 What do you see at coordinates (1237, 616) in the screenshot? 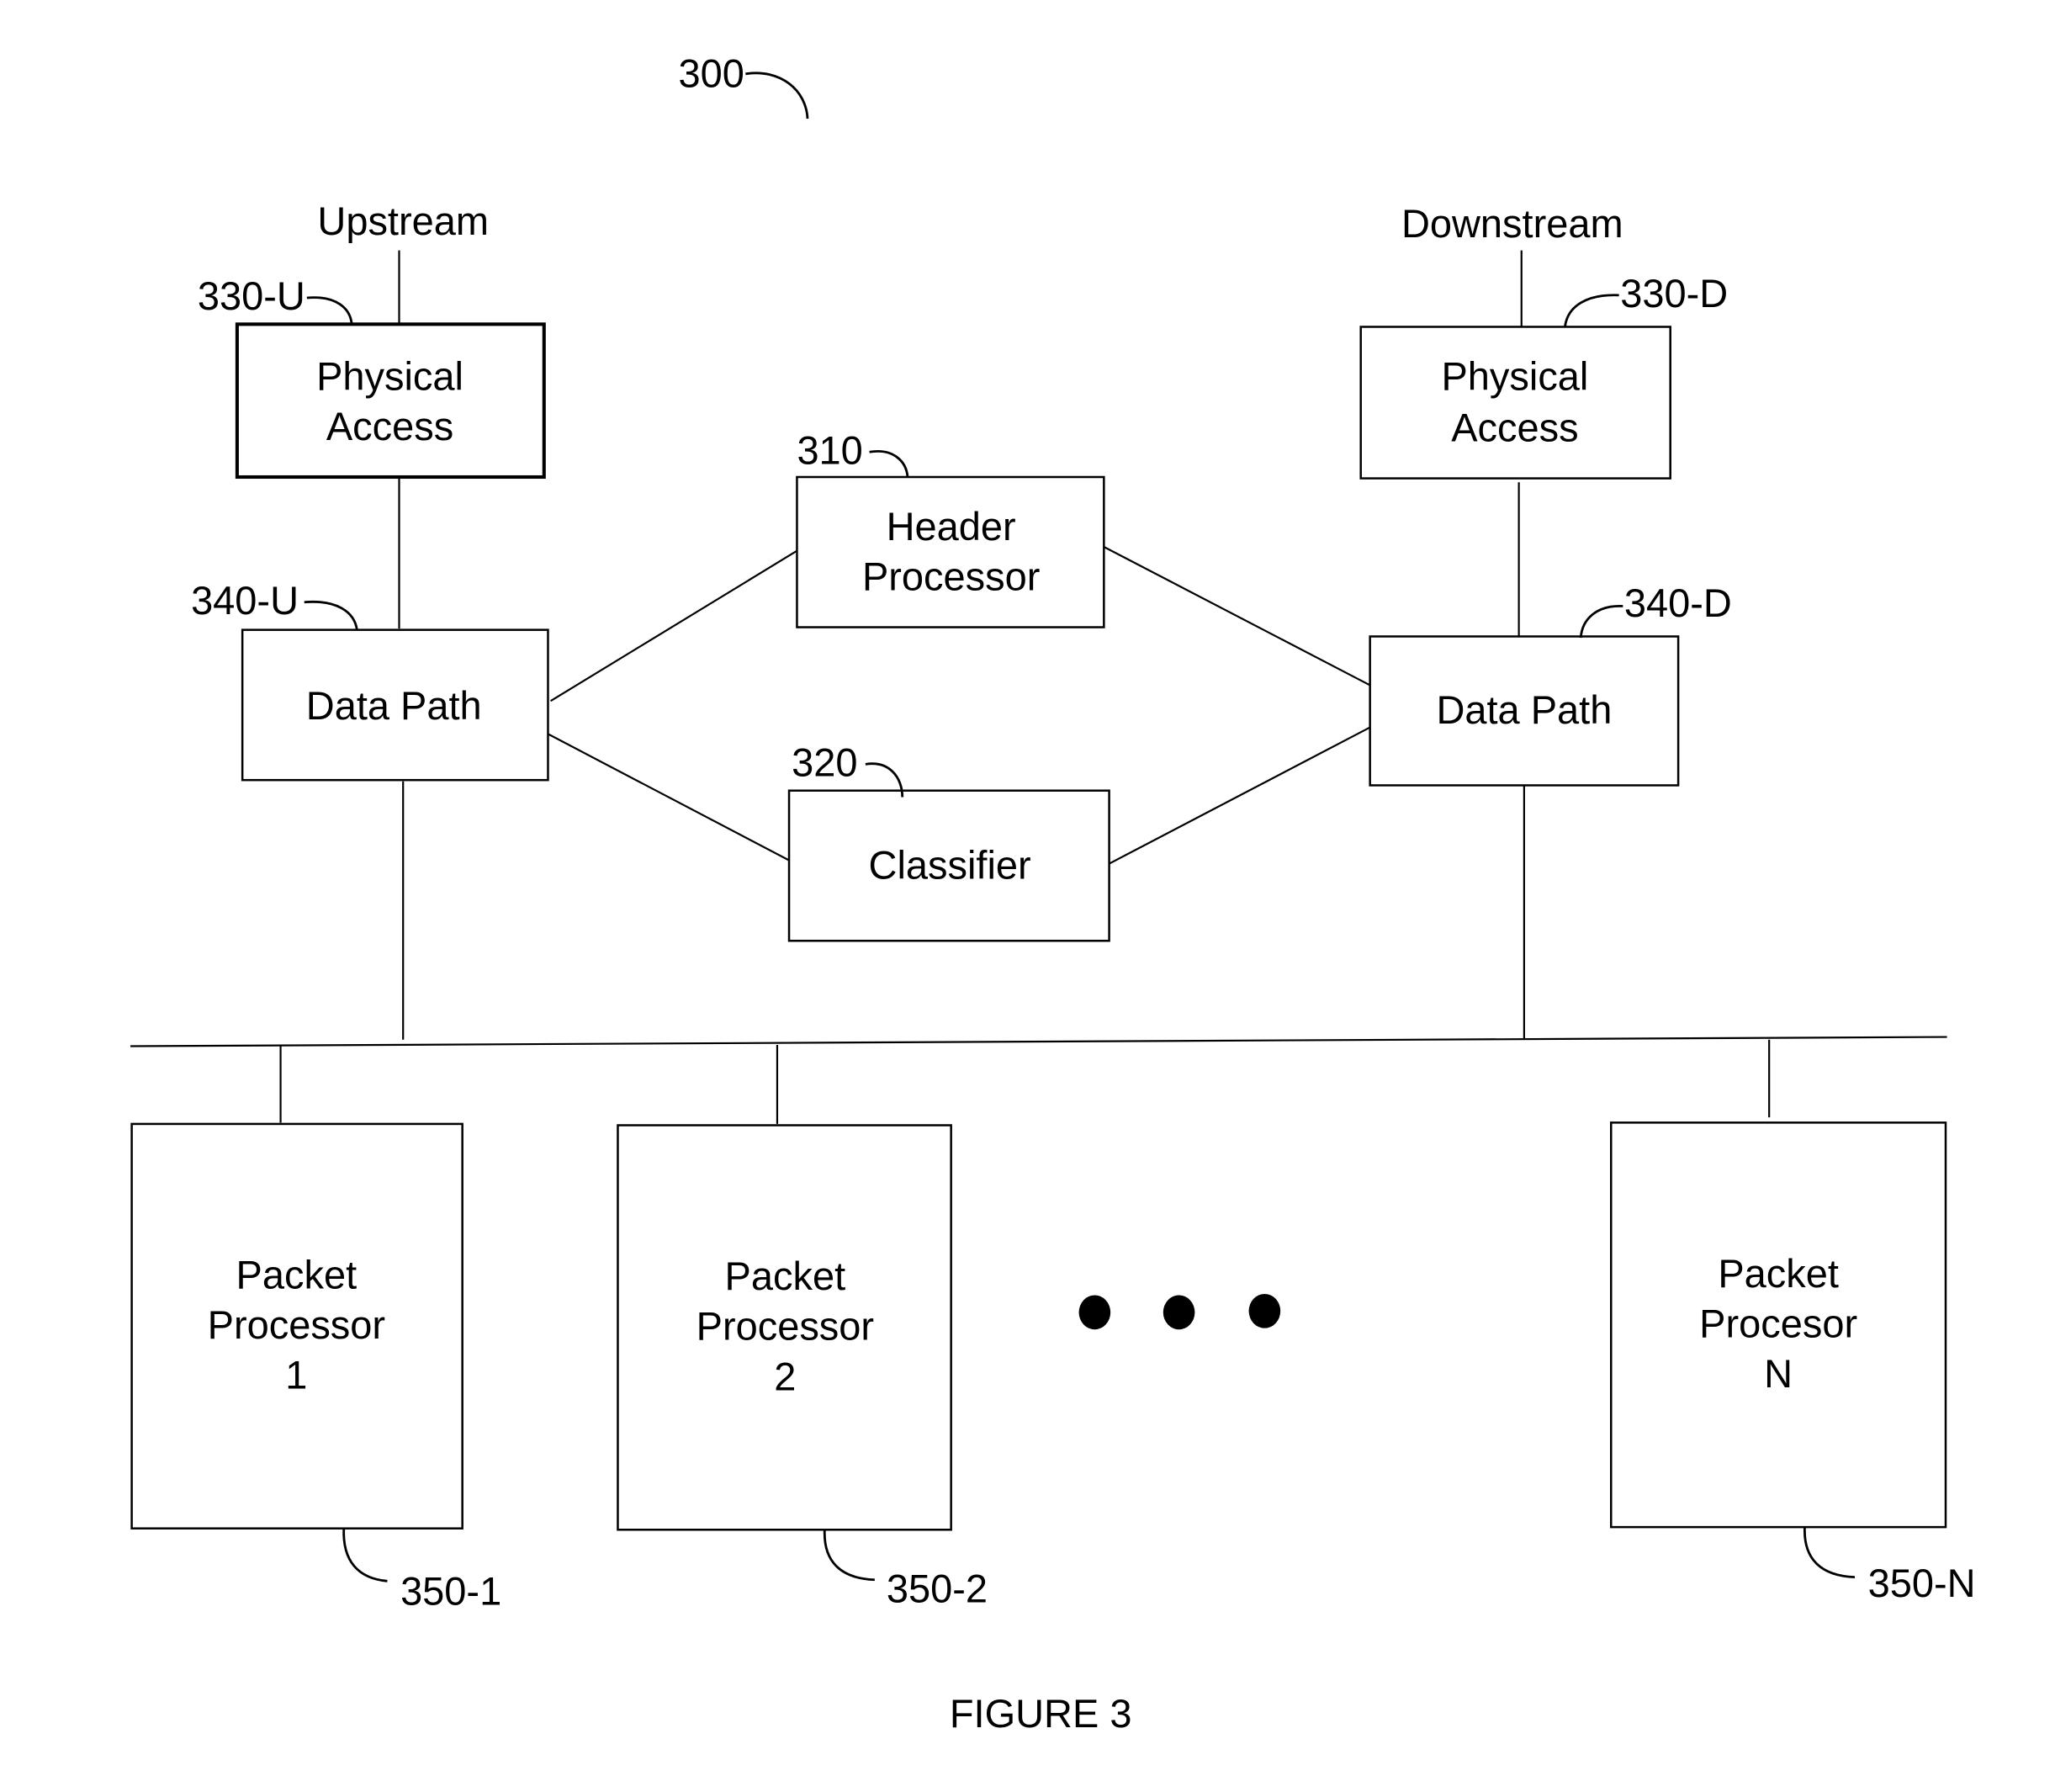
I see `header-to-dp-down-wire` at bounding box center [1237, 616].